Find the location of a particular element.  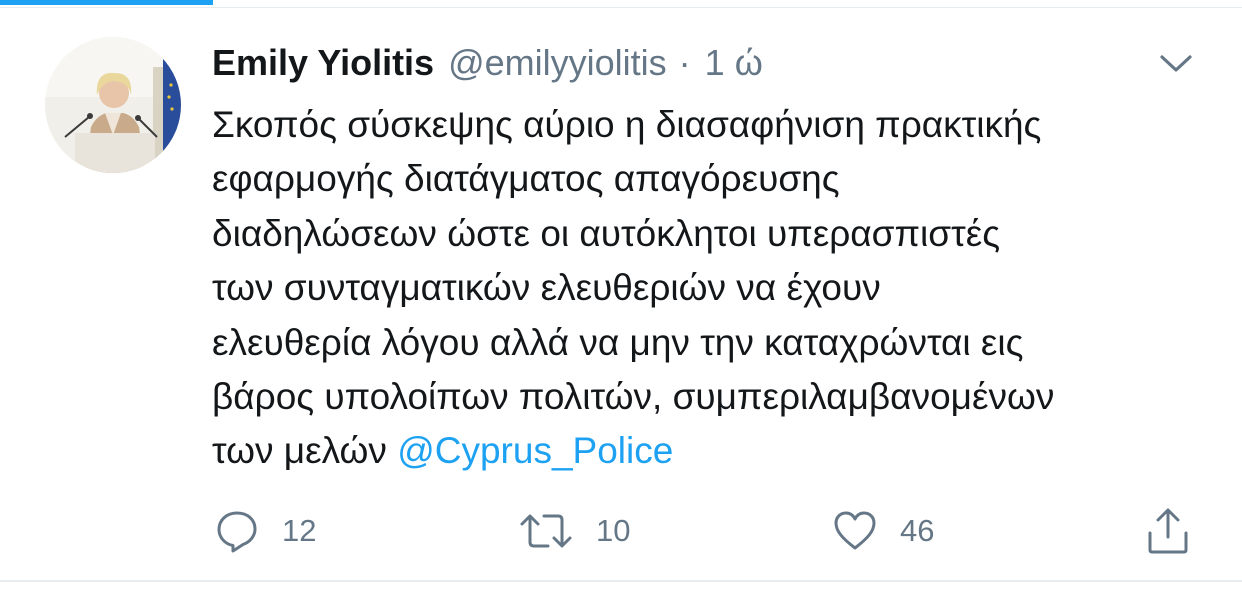

share-icon is located at coordinates (1168, 531).